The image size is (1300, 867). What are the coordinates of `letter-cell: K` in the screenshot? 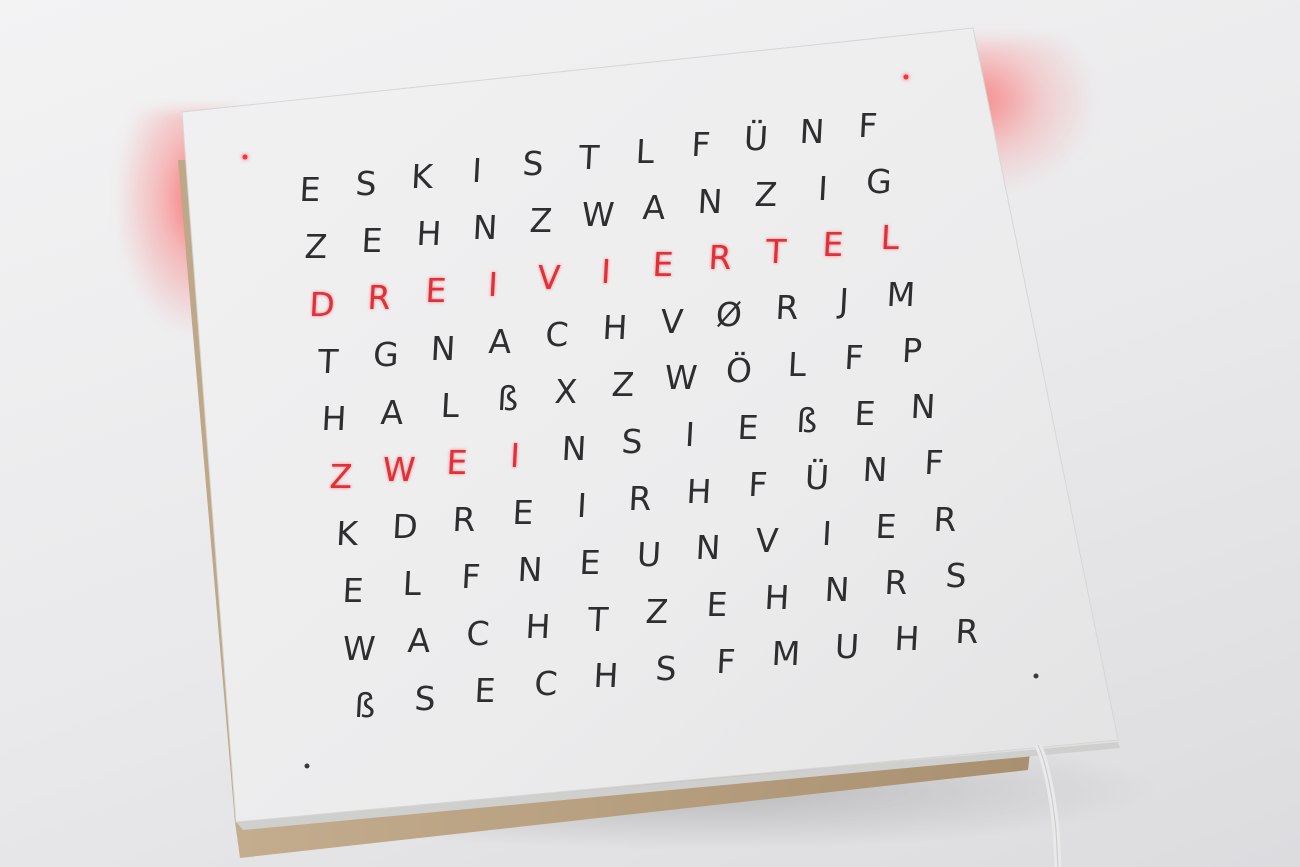 It's located at (421, 177).